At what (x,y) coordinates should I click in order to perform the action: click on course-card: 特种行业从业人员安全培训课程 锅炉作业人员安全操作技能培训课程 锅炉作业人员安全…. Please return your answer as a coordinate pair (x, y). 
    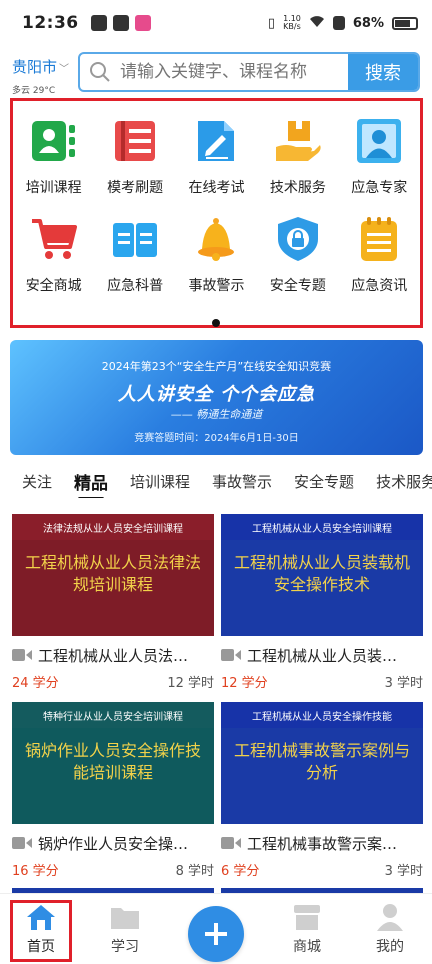
    Looking at the image, I should click on (113, 790).